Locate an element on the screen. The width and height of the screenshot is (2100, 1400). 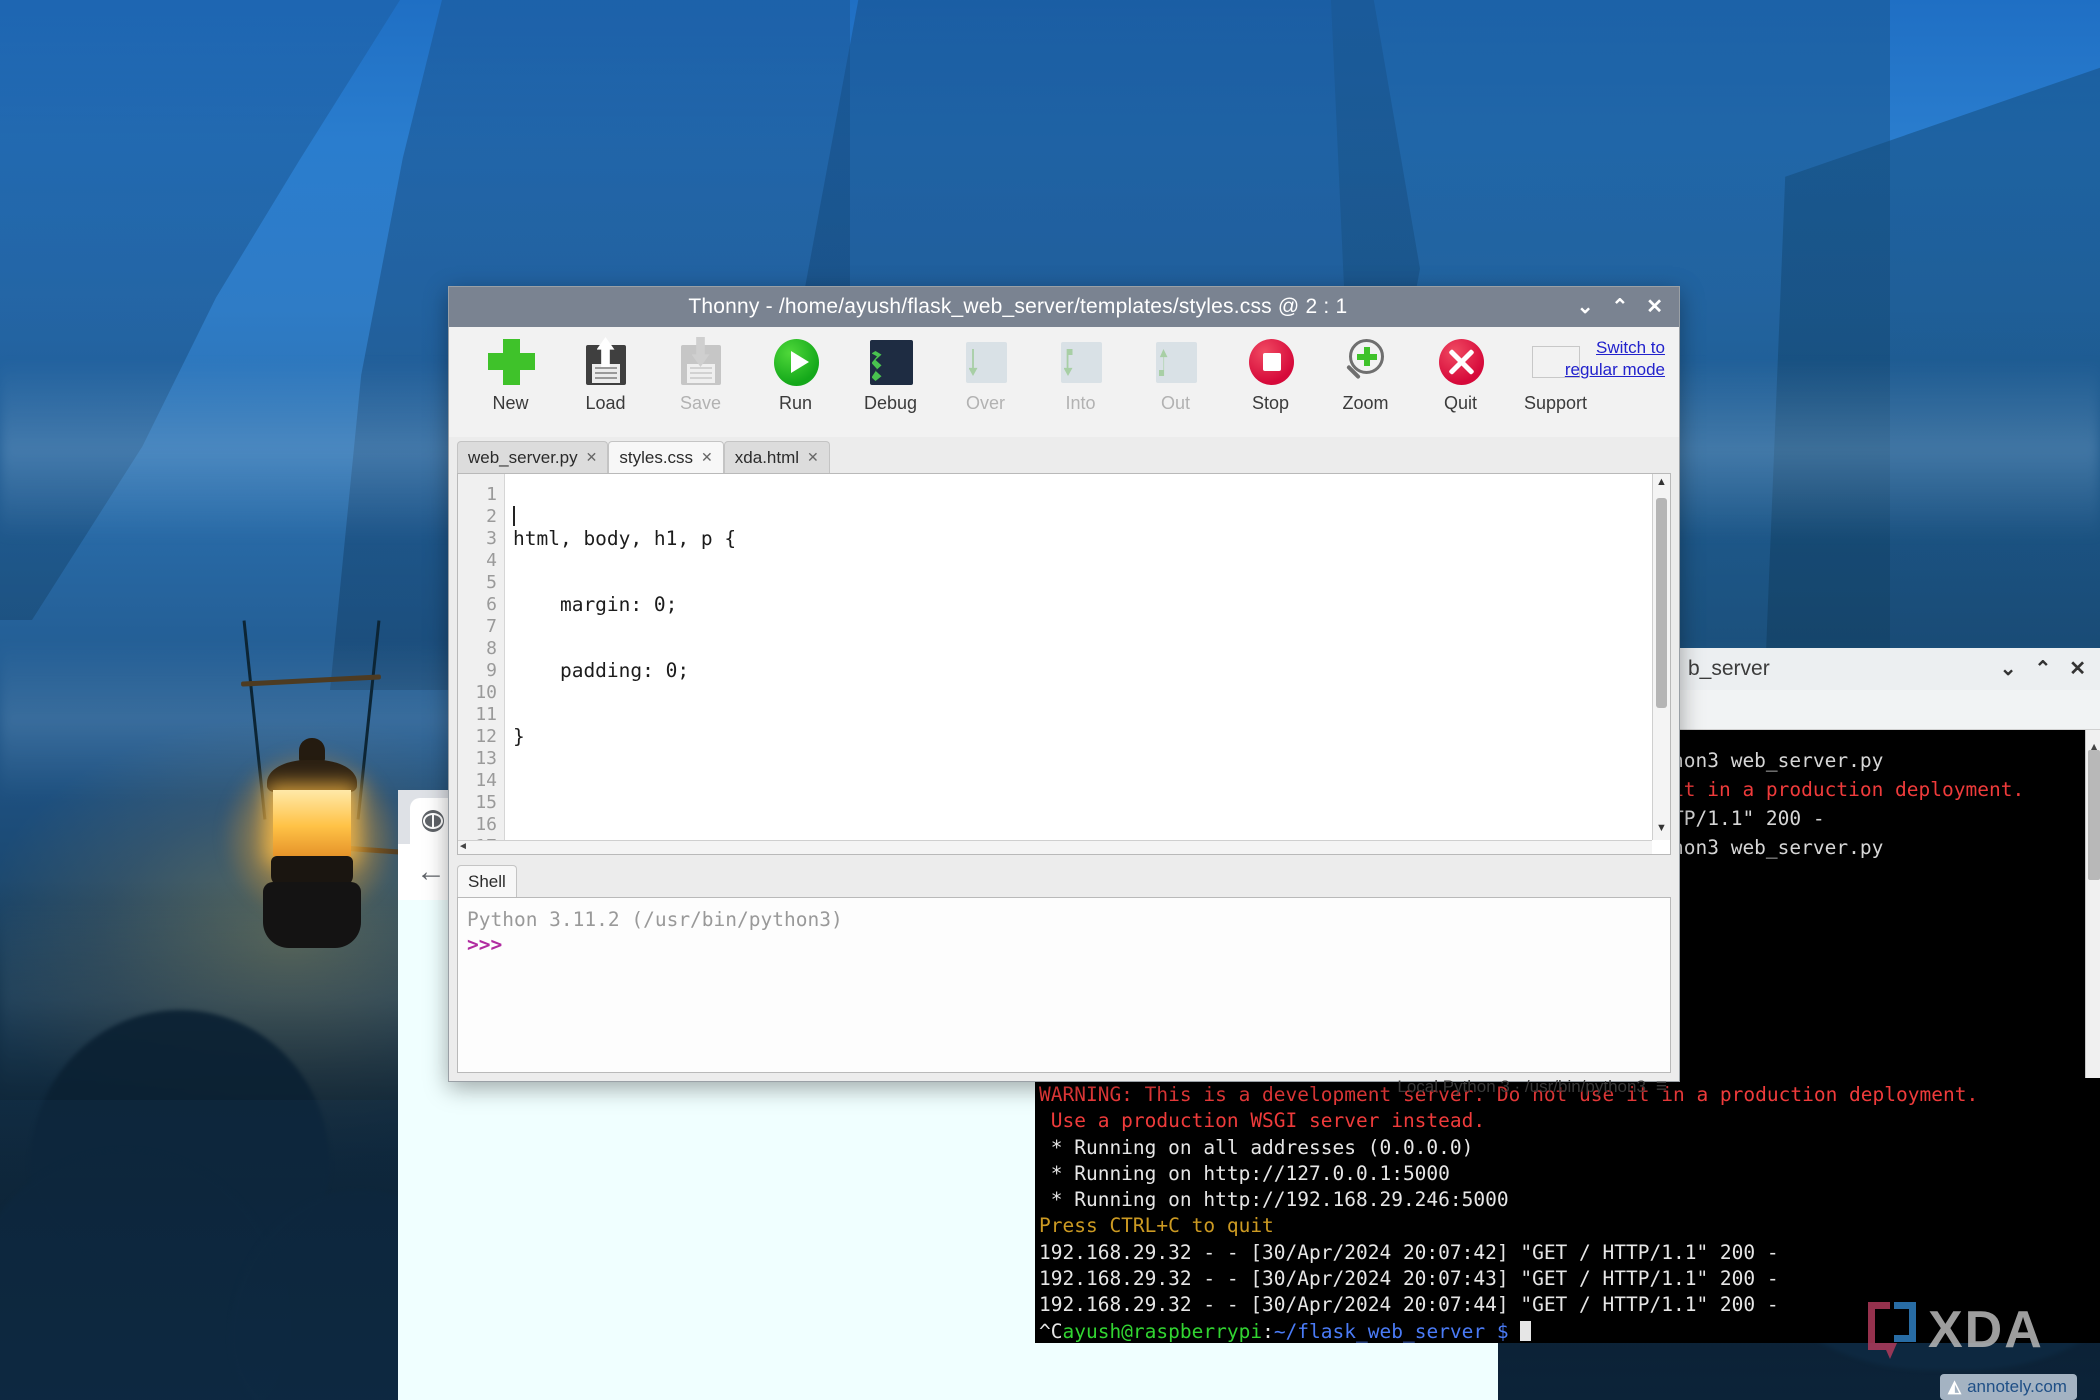
step-over-button: Over is located at coordinates (985, 375).